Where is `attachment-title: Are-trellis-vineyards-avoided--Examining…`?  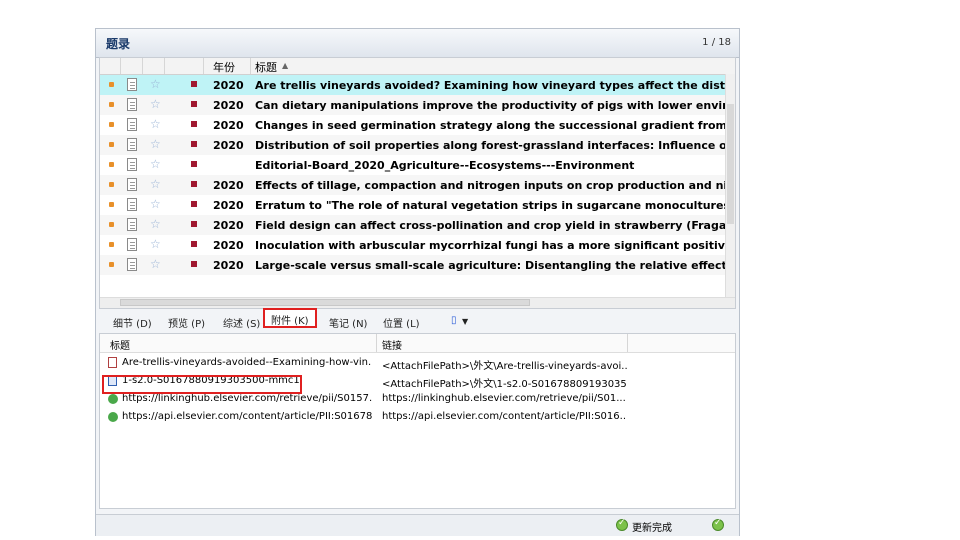 attachment-title: Are-trellis-vineyards-avoided--Examining… is located at coordinates (247, 362).